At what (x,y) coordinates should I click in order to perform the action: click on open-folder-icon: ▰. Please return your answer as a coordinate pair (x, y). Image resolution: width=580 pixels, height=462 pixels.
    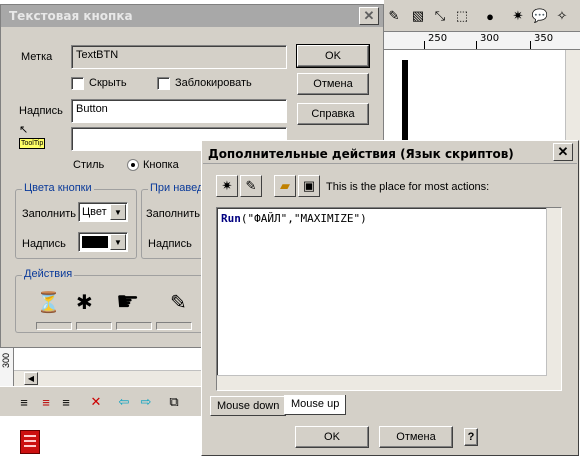
    Looking at the image, I should click on (285, 186).